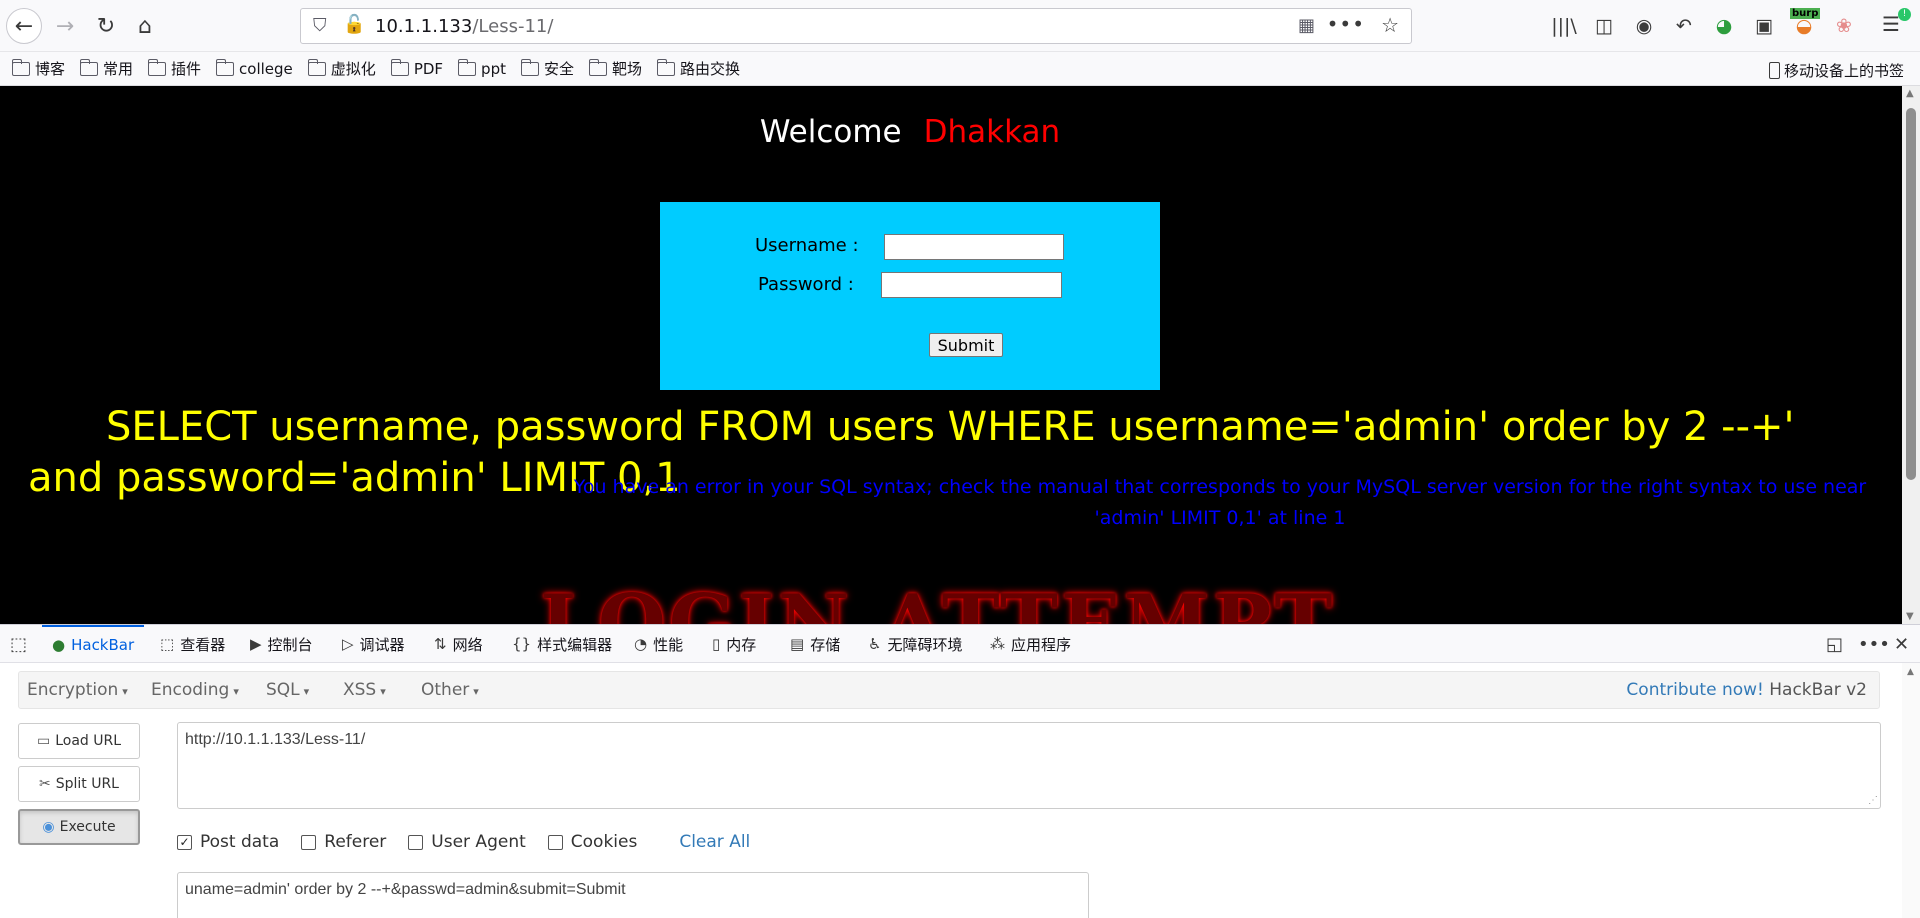 Image resolution: width=1920 pixels, height=918 pixels. I want to click on download-manager-icon: ◕, so click(1724, 26).